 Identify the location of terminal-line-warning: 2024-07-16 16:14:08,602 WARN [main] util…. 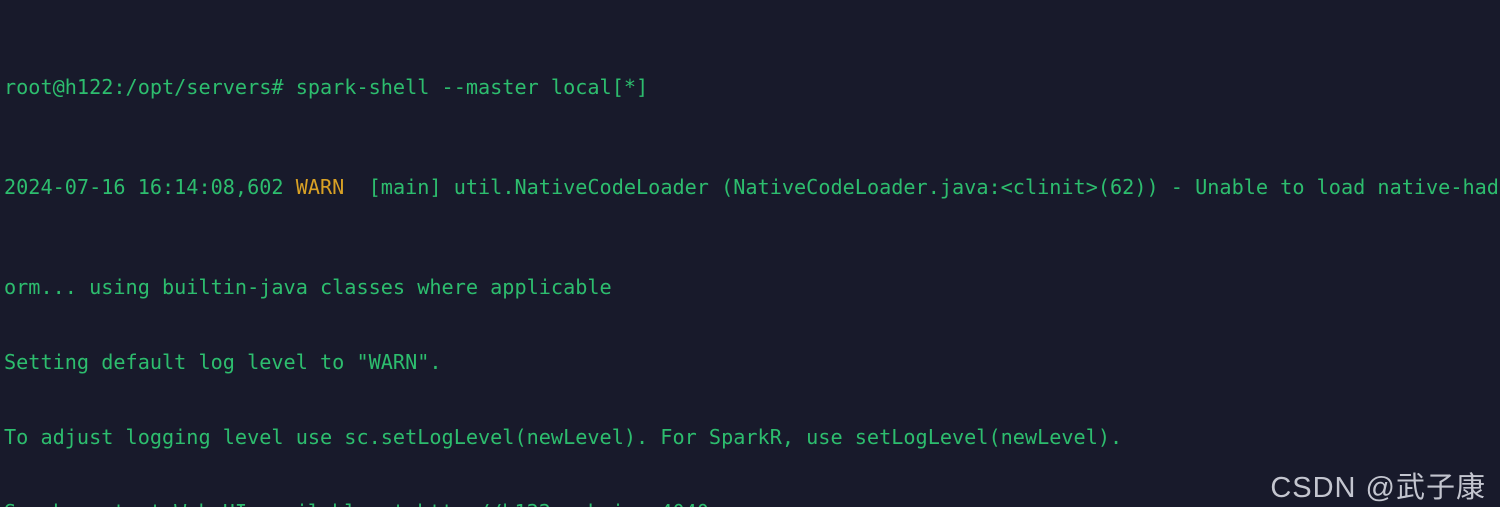
(752, 187).